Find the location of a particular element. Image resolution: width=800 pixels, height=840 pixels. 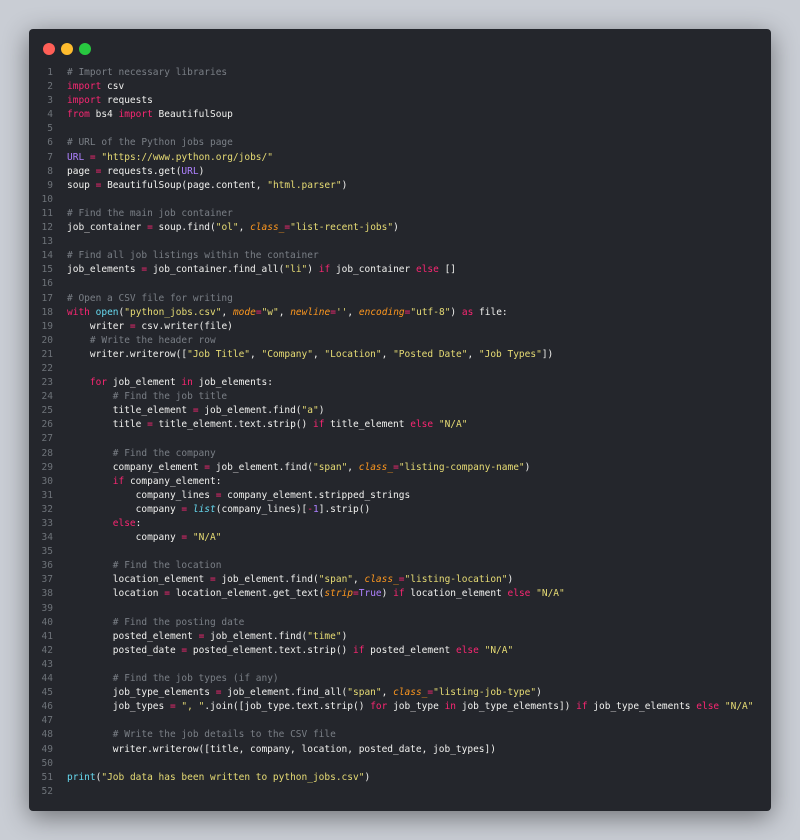

code-token: "Location" is located at coordinates (353, 354).